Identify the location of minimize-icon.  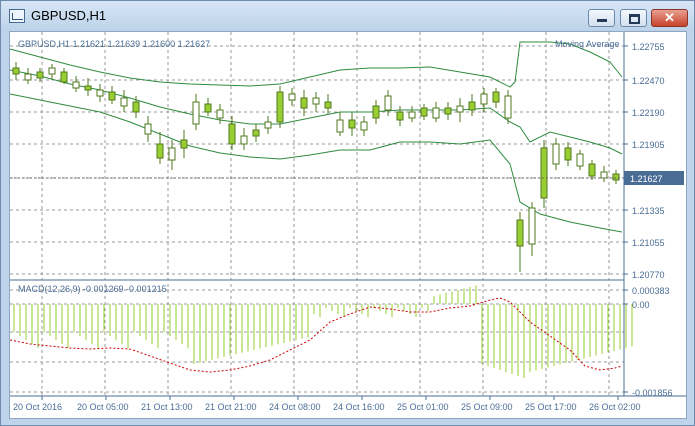
(602, 20).